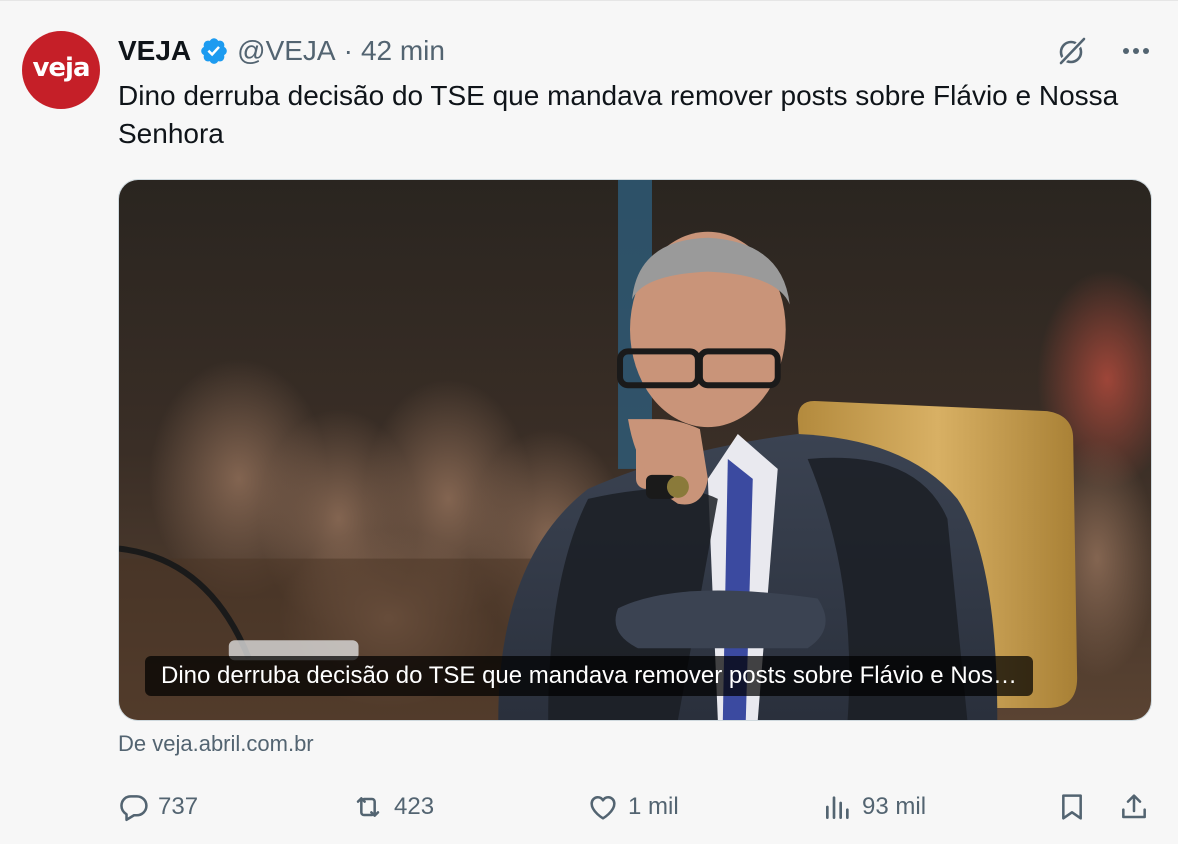 This screenshot has width=1178, height=844. I want to click on reply-button: 737, so click(158, 807).